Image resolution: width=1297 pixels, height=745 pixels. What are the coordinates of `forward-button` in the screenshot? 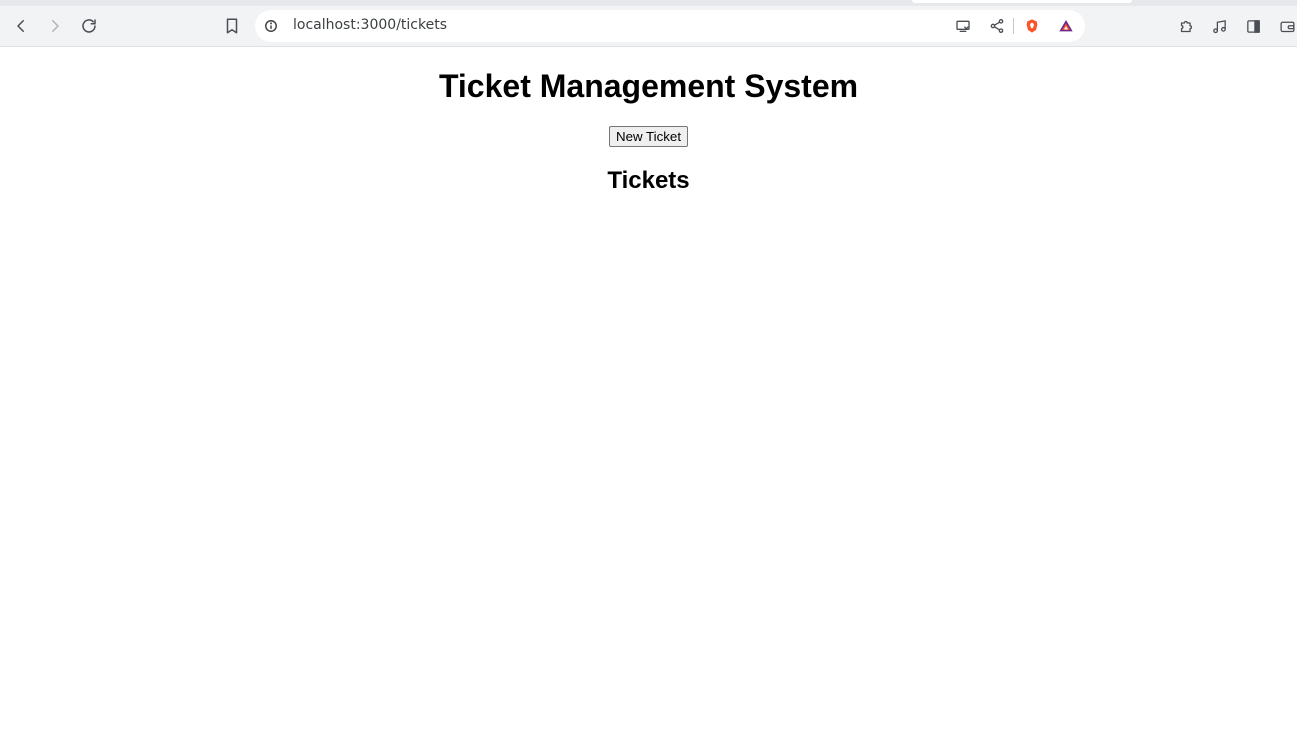 It's located at (55, 26).